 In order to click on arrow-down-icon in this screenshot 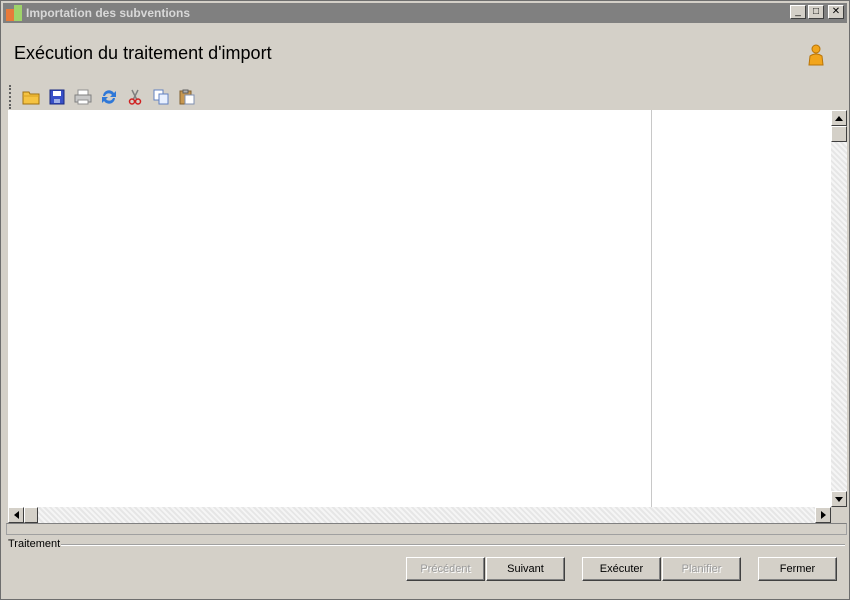, I will do `click(839, 499)`.